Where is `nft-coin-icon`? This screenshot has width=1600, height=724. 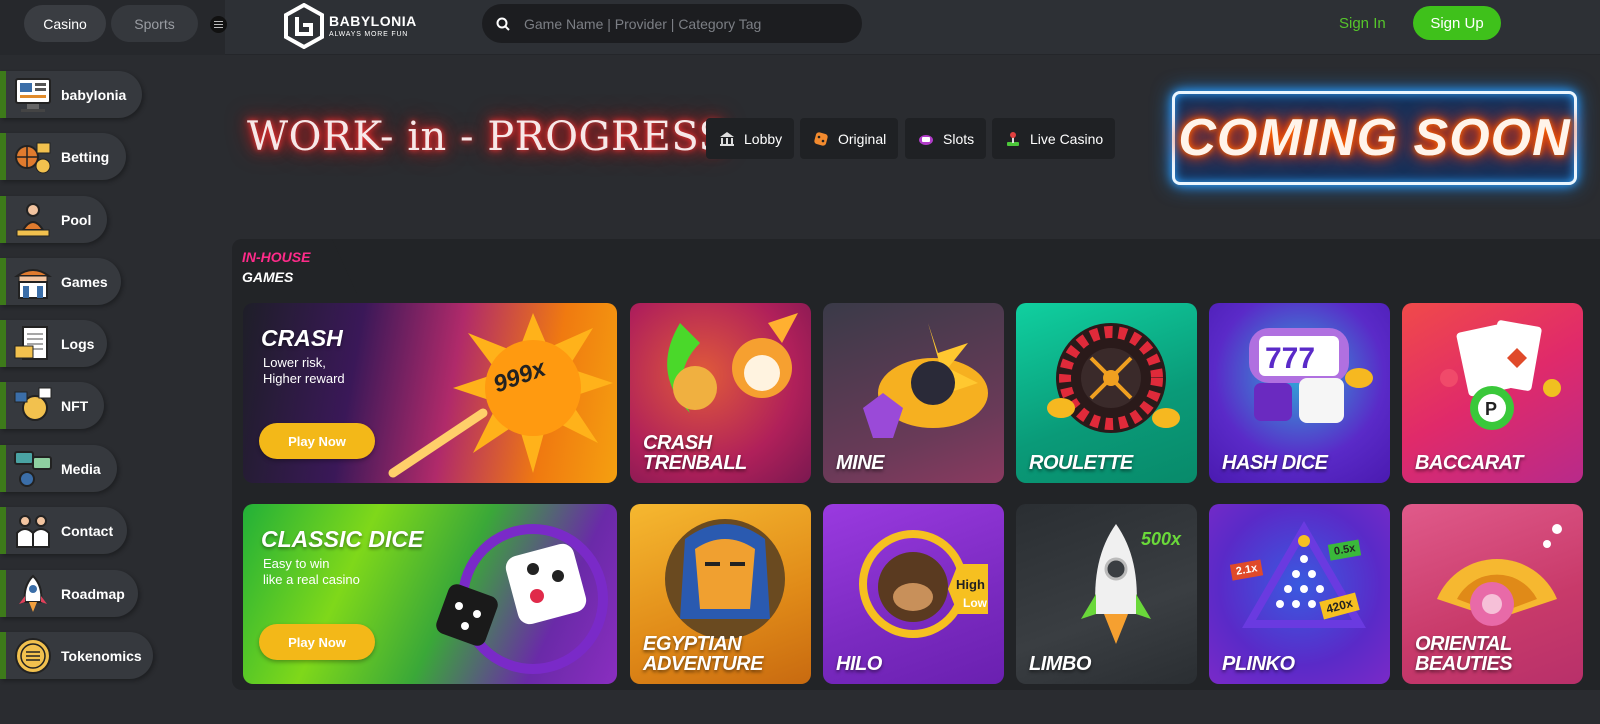
nft-coin-icon is located at coordinates (33, 406).